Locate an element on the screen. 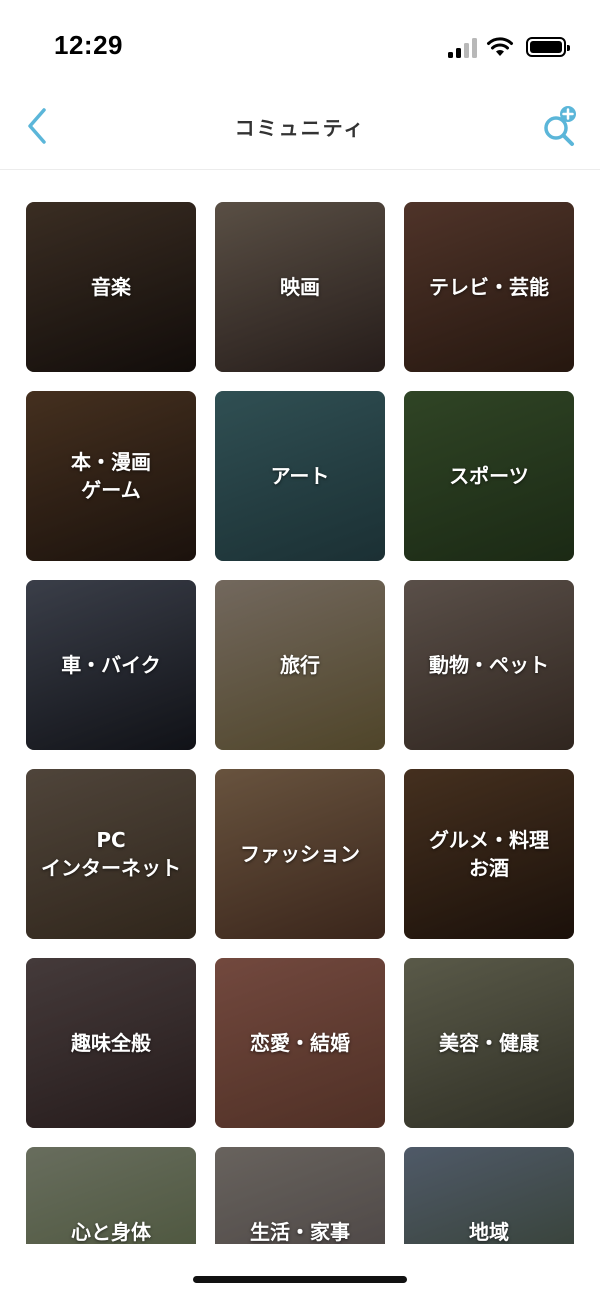 The height and width of the screenshot is (1299, 600). category-label: ファッション is located at coordinates (300, 854).